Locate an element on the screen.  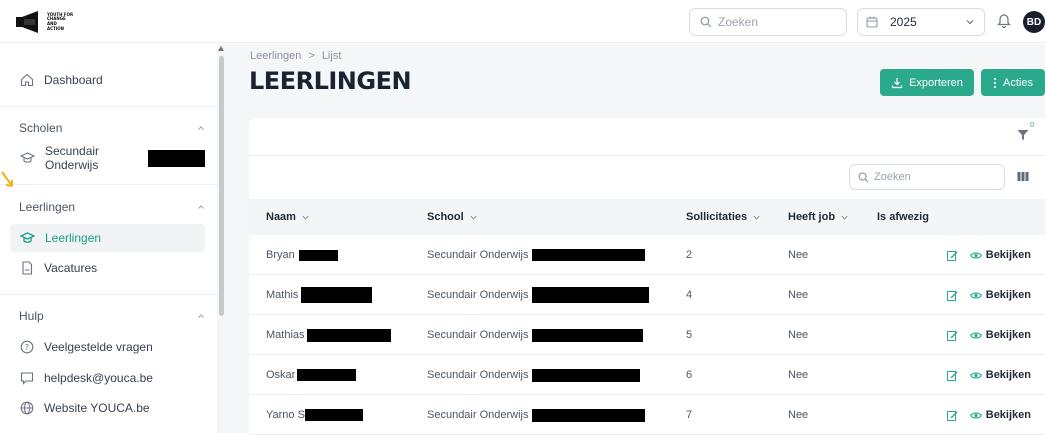
filter-bar: 0 is located at coordinates (647, 137).